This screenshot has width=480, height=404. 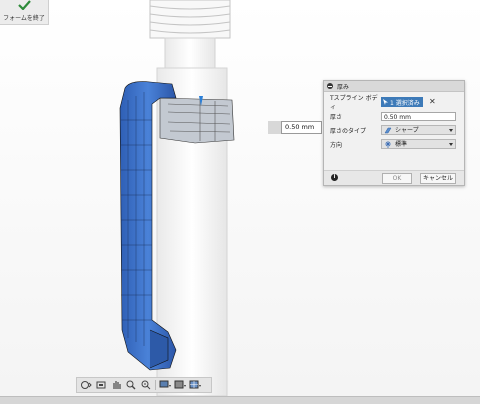 I want to click on cursor-icon, so click(x=385, y=102).